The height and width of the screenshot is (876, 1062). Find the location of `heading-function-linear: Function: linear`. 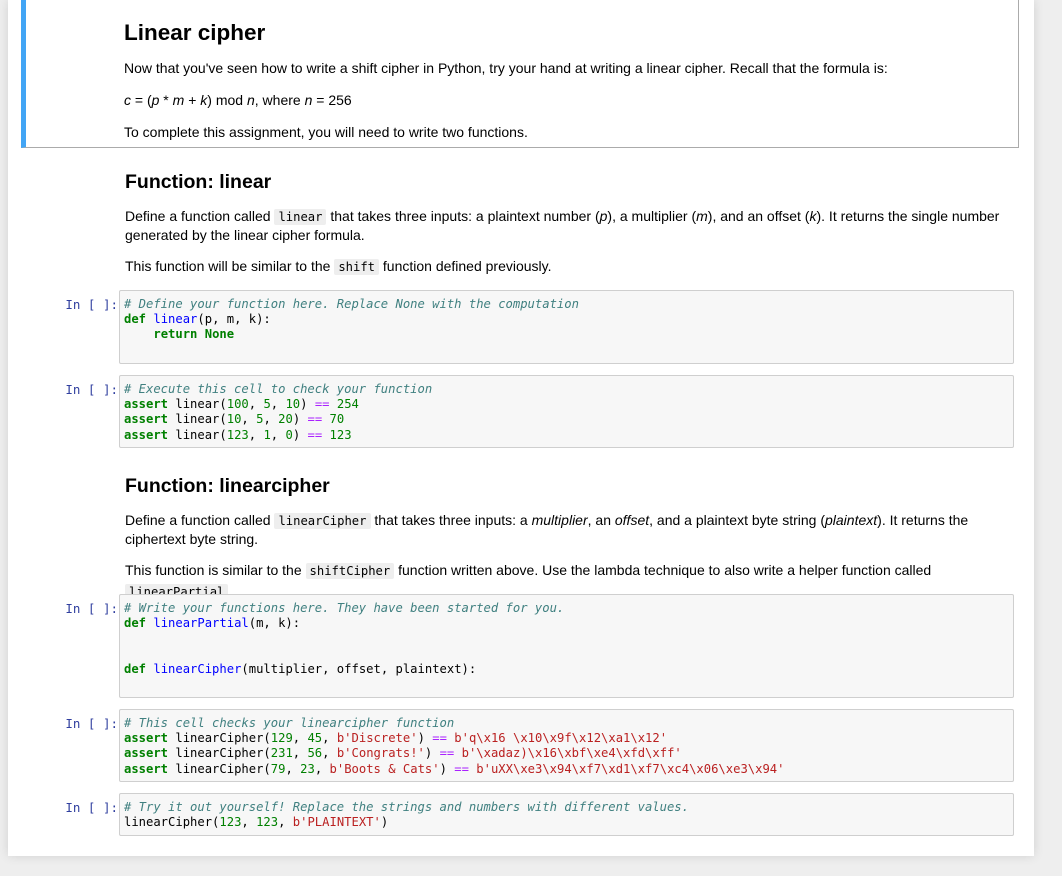

heading-function-linear: Function: linear is located at coordinates (198, 182).